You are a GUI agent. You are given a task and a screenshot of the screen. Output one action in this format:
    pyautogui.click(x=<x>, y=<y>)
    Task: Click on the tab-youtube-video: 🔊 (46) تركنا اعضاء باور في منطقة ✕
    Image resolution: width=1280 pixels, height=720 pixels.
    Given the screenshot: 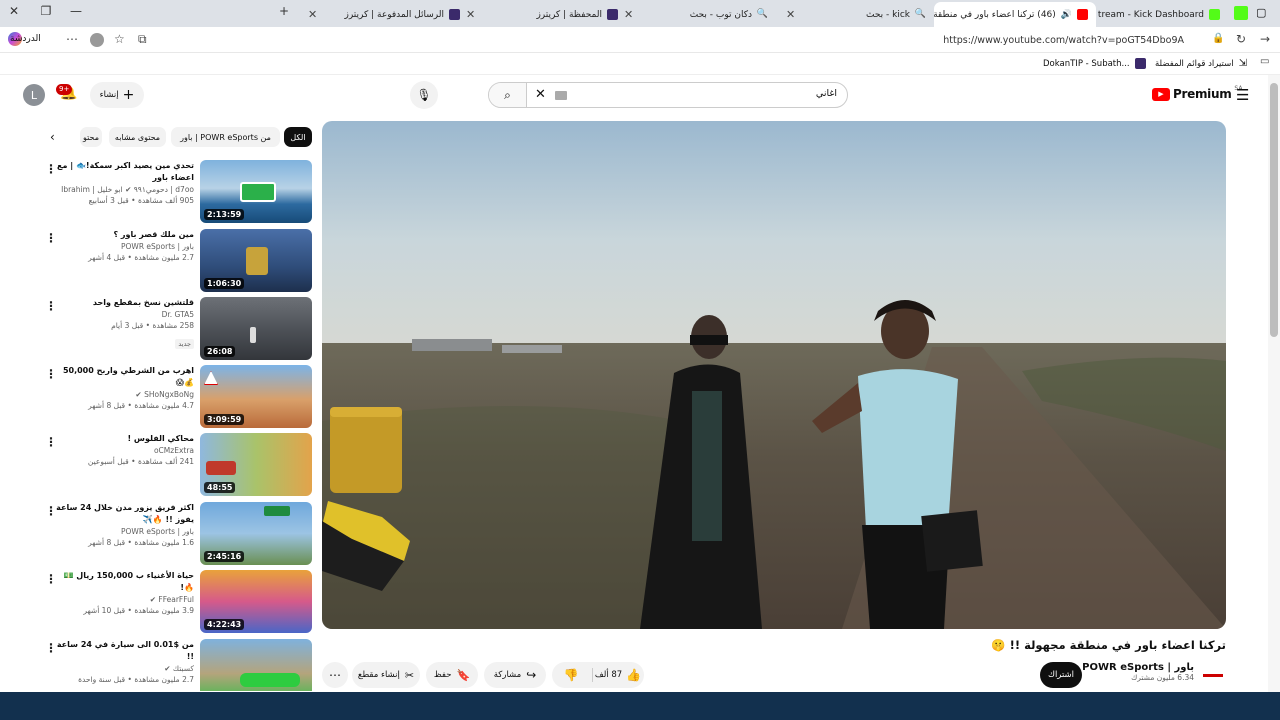 What is the action you would take?
    pyautogui.click(x=1015, y=14)
    